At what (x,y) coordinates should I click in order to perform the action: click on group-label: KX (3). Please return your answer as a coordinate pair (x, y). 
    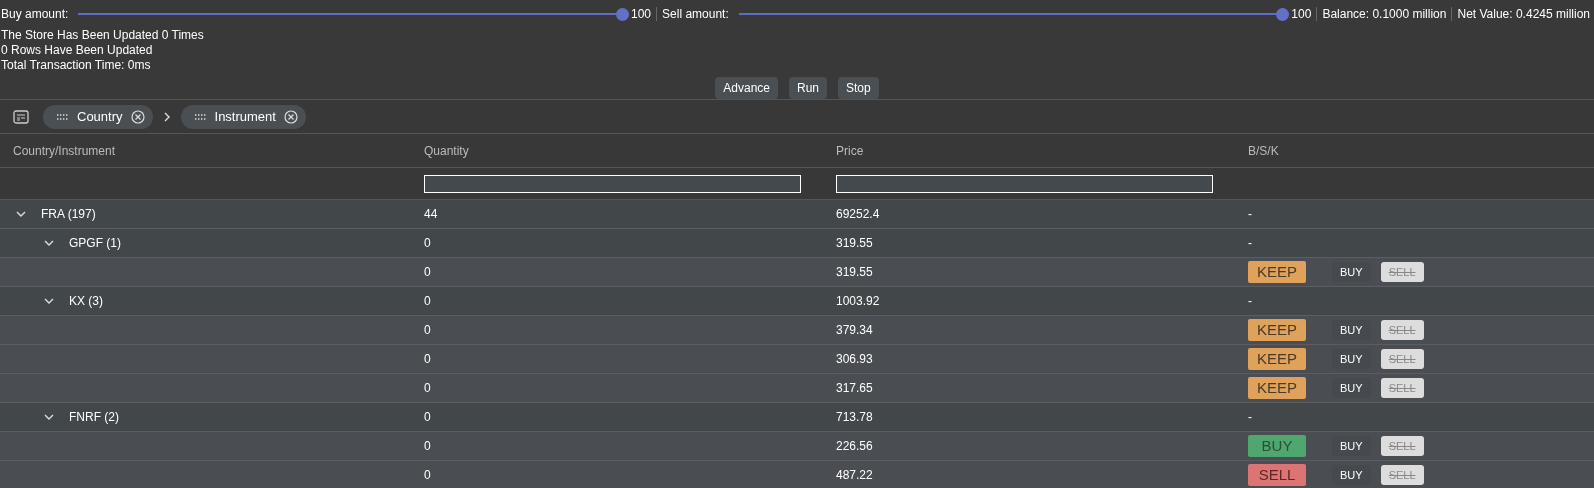
    Looking at the image, I should click on (86, 301).